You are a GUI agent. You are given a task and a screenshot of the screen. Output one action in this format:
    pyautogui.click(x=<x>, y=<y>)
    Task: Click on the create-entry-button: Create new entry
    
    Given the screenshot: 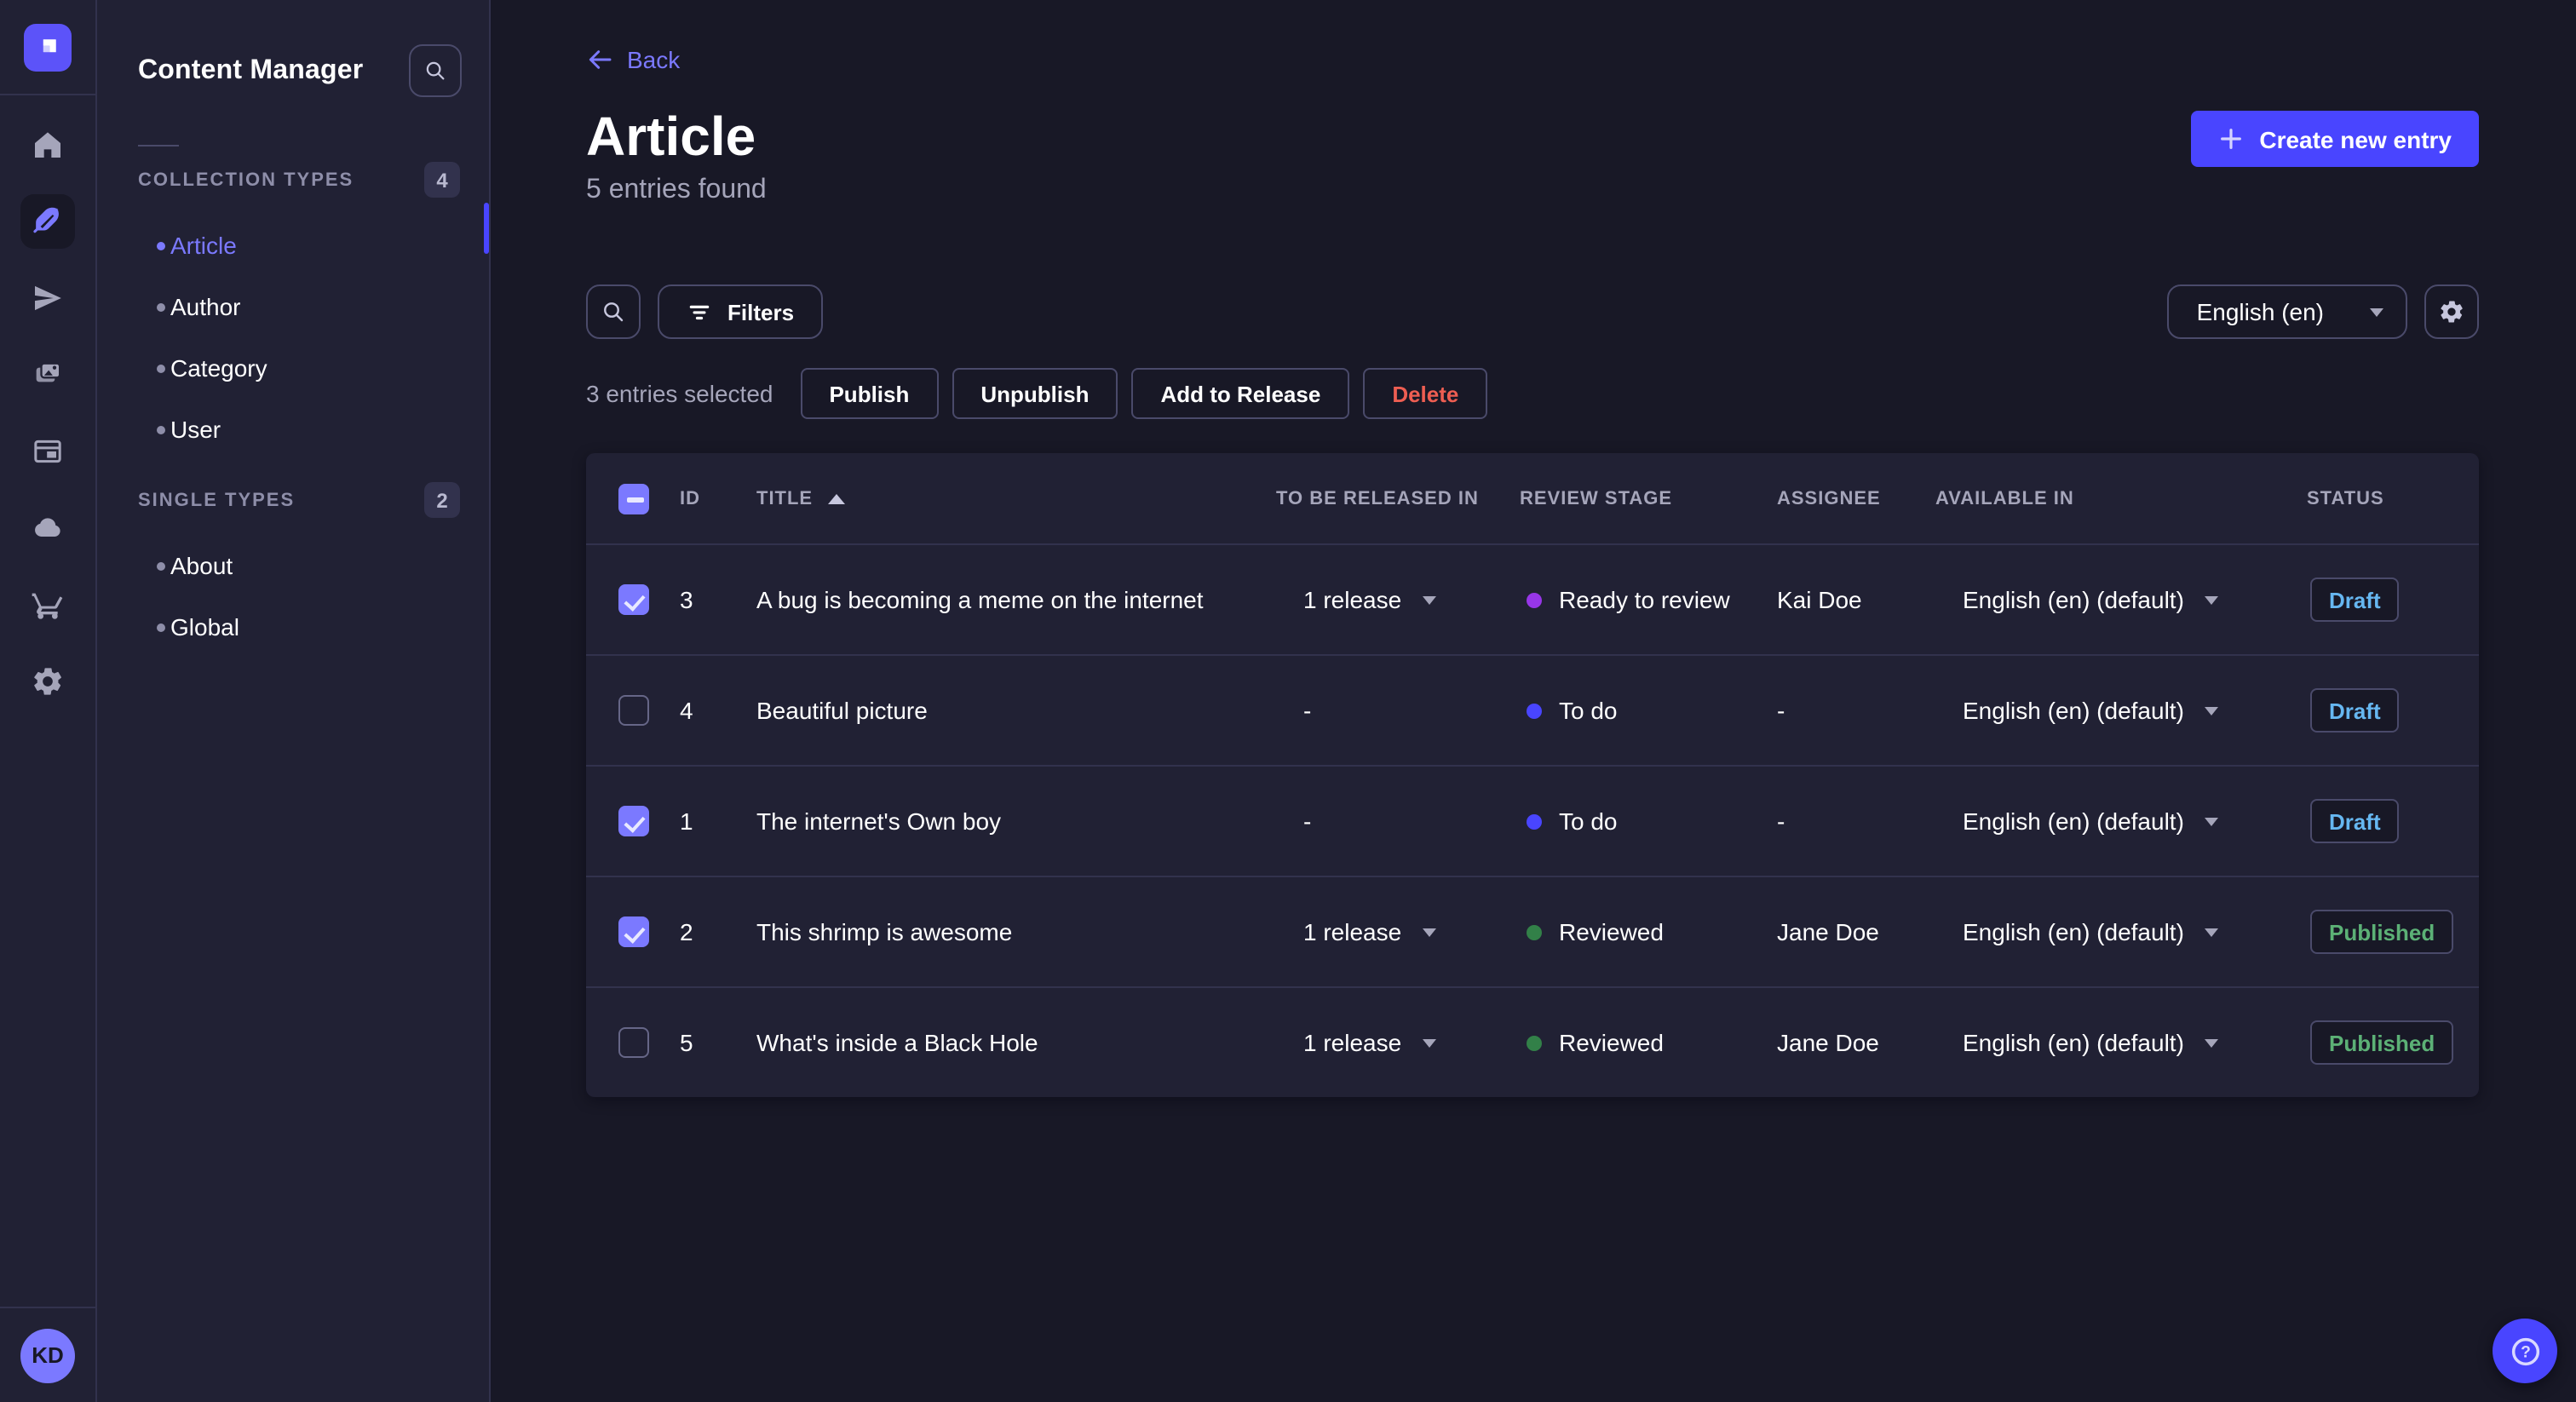 What is the action you would take?
    pyautogui.click(x=2335, y=139)
    